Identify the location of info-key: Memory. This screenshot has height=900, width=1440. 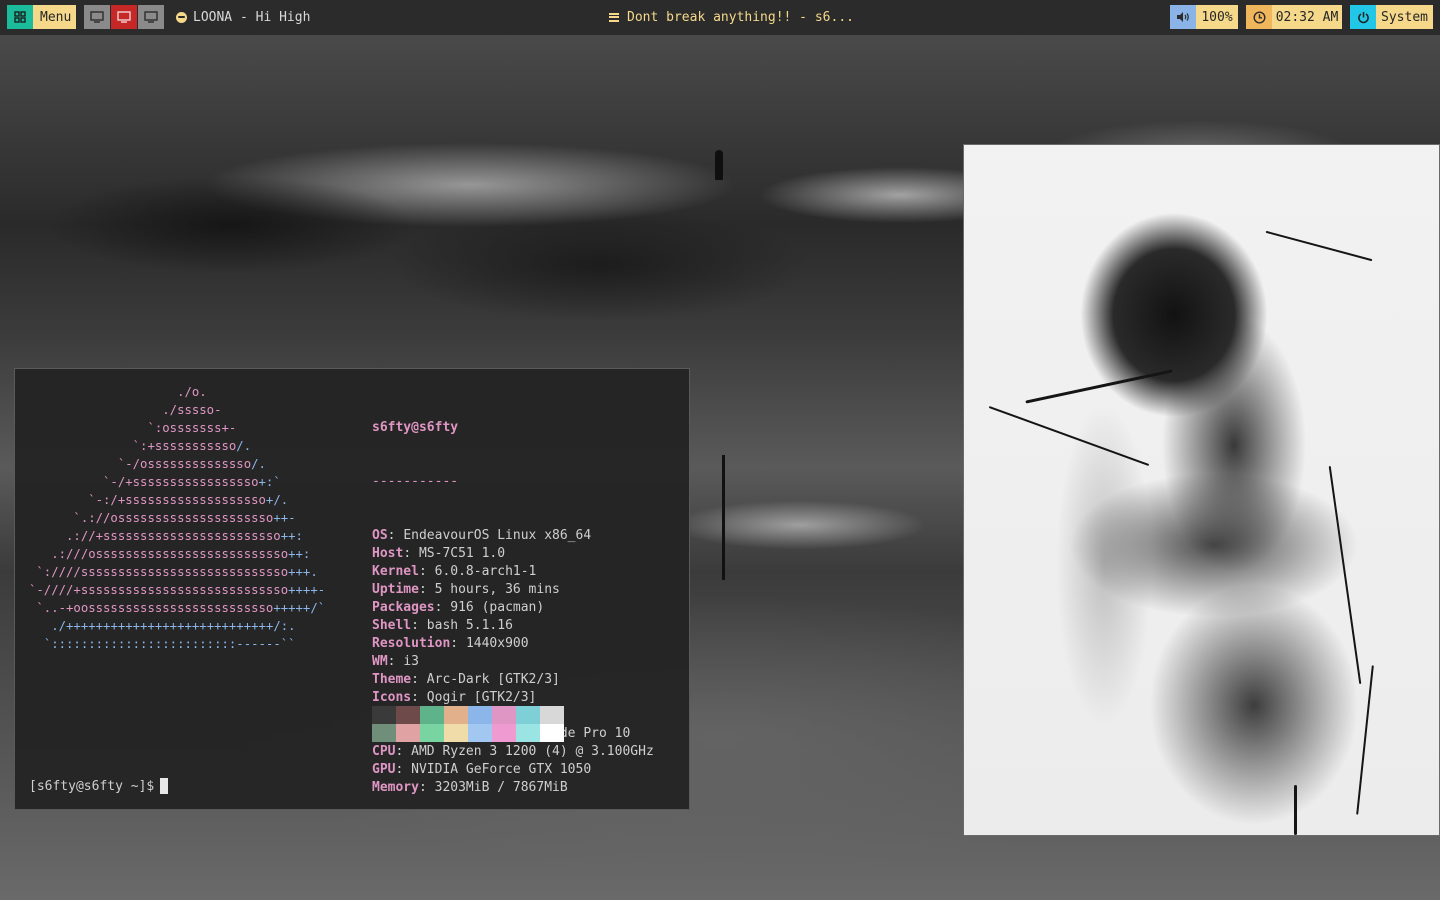
(395, 787).